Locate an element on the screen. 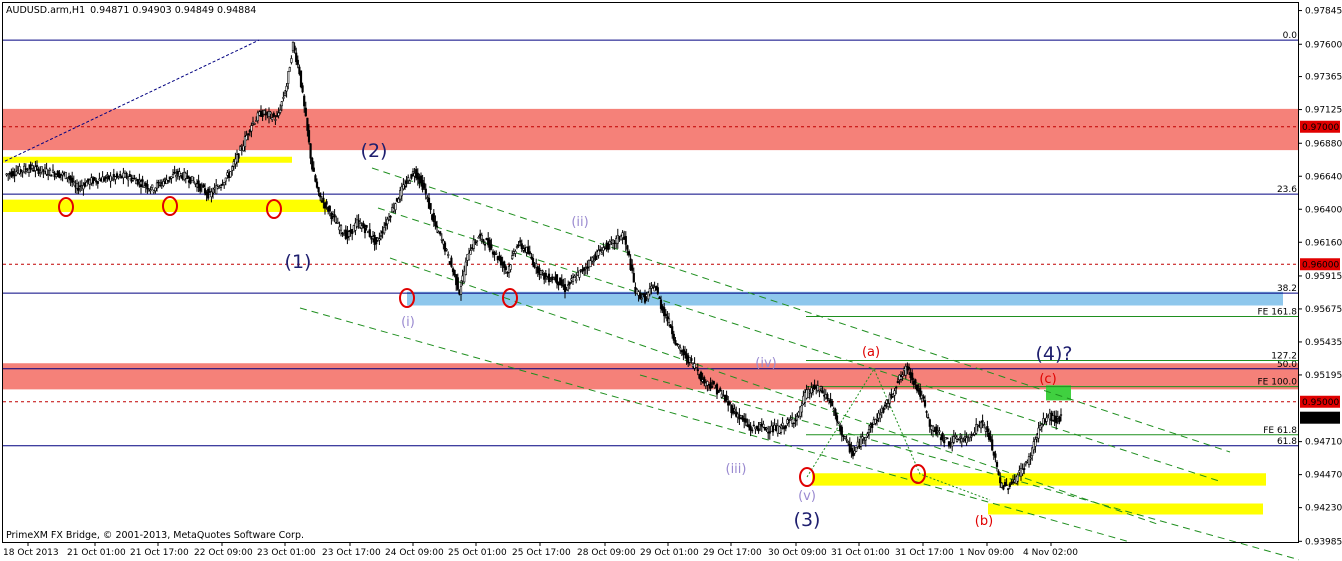 The width and height of the screenshot is (1342, 561). price-level-badge-text: 0.97000 is located at coordinates (1320, 128).